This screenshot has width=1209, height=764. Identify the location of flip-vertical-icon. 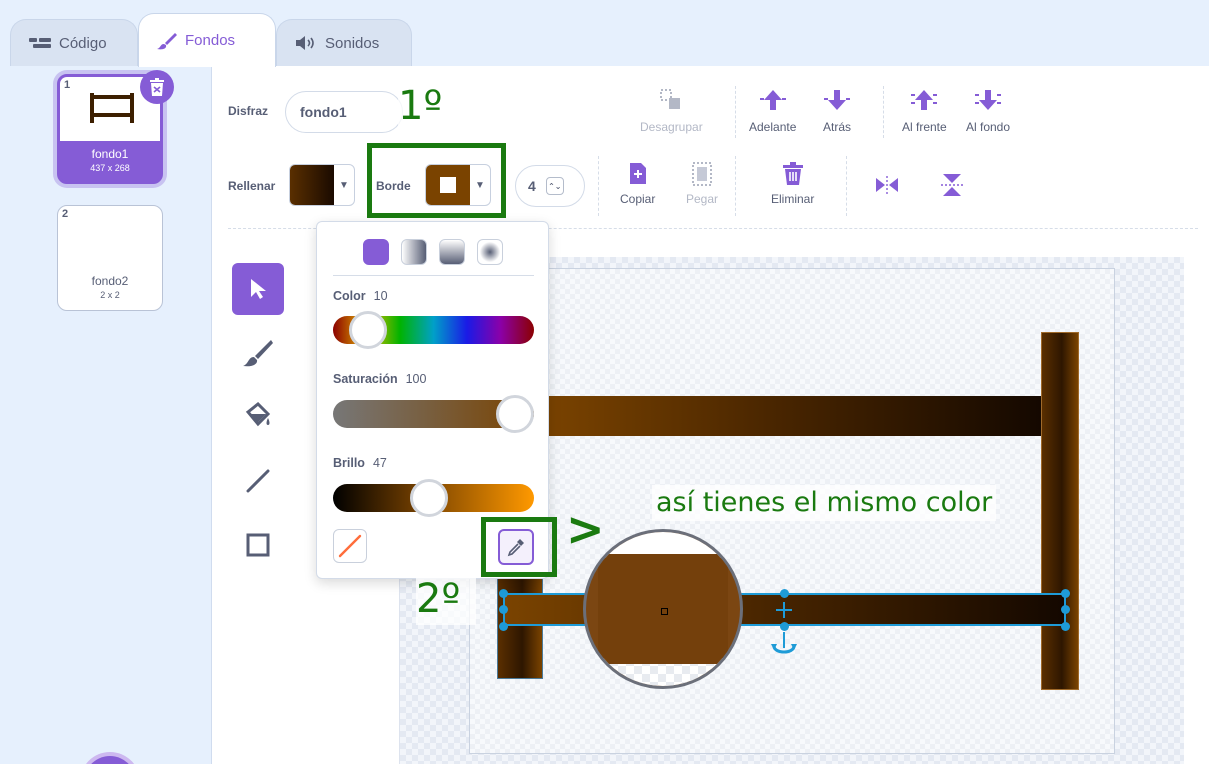
(952, 185).